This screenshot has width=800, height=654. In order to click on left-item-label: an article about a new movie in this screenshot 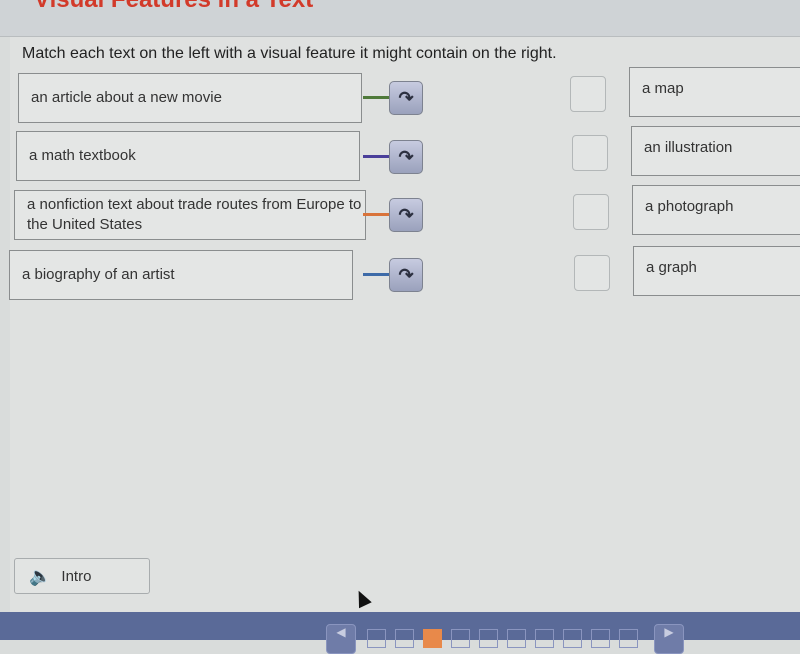, I will do `click(126, 97)`.